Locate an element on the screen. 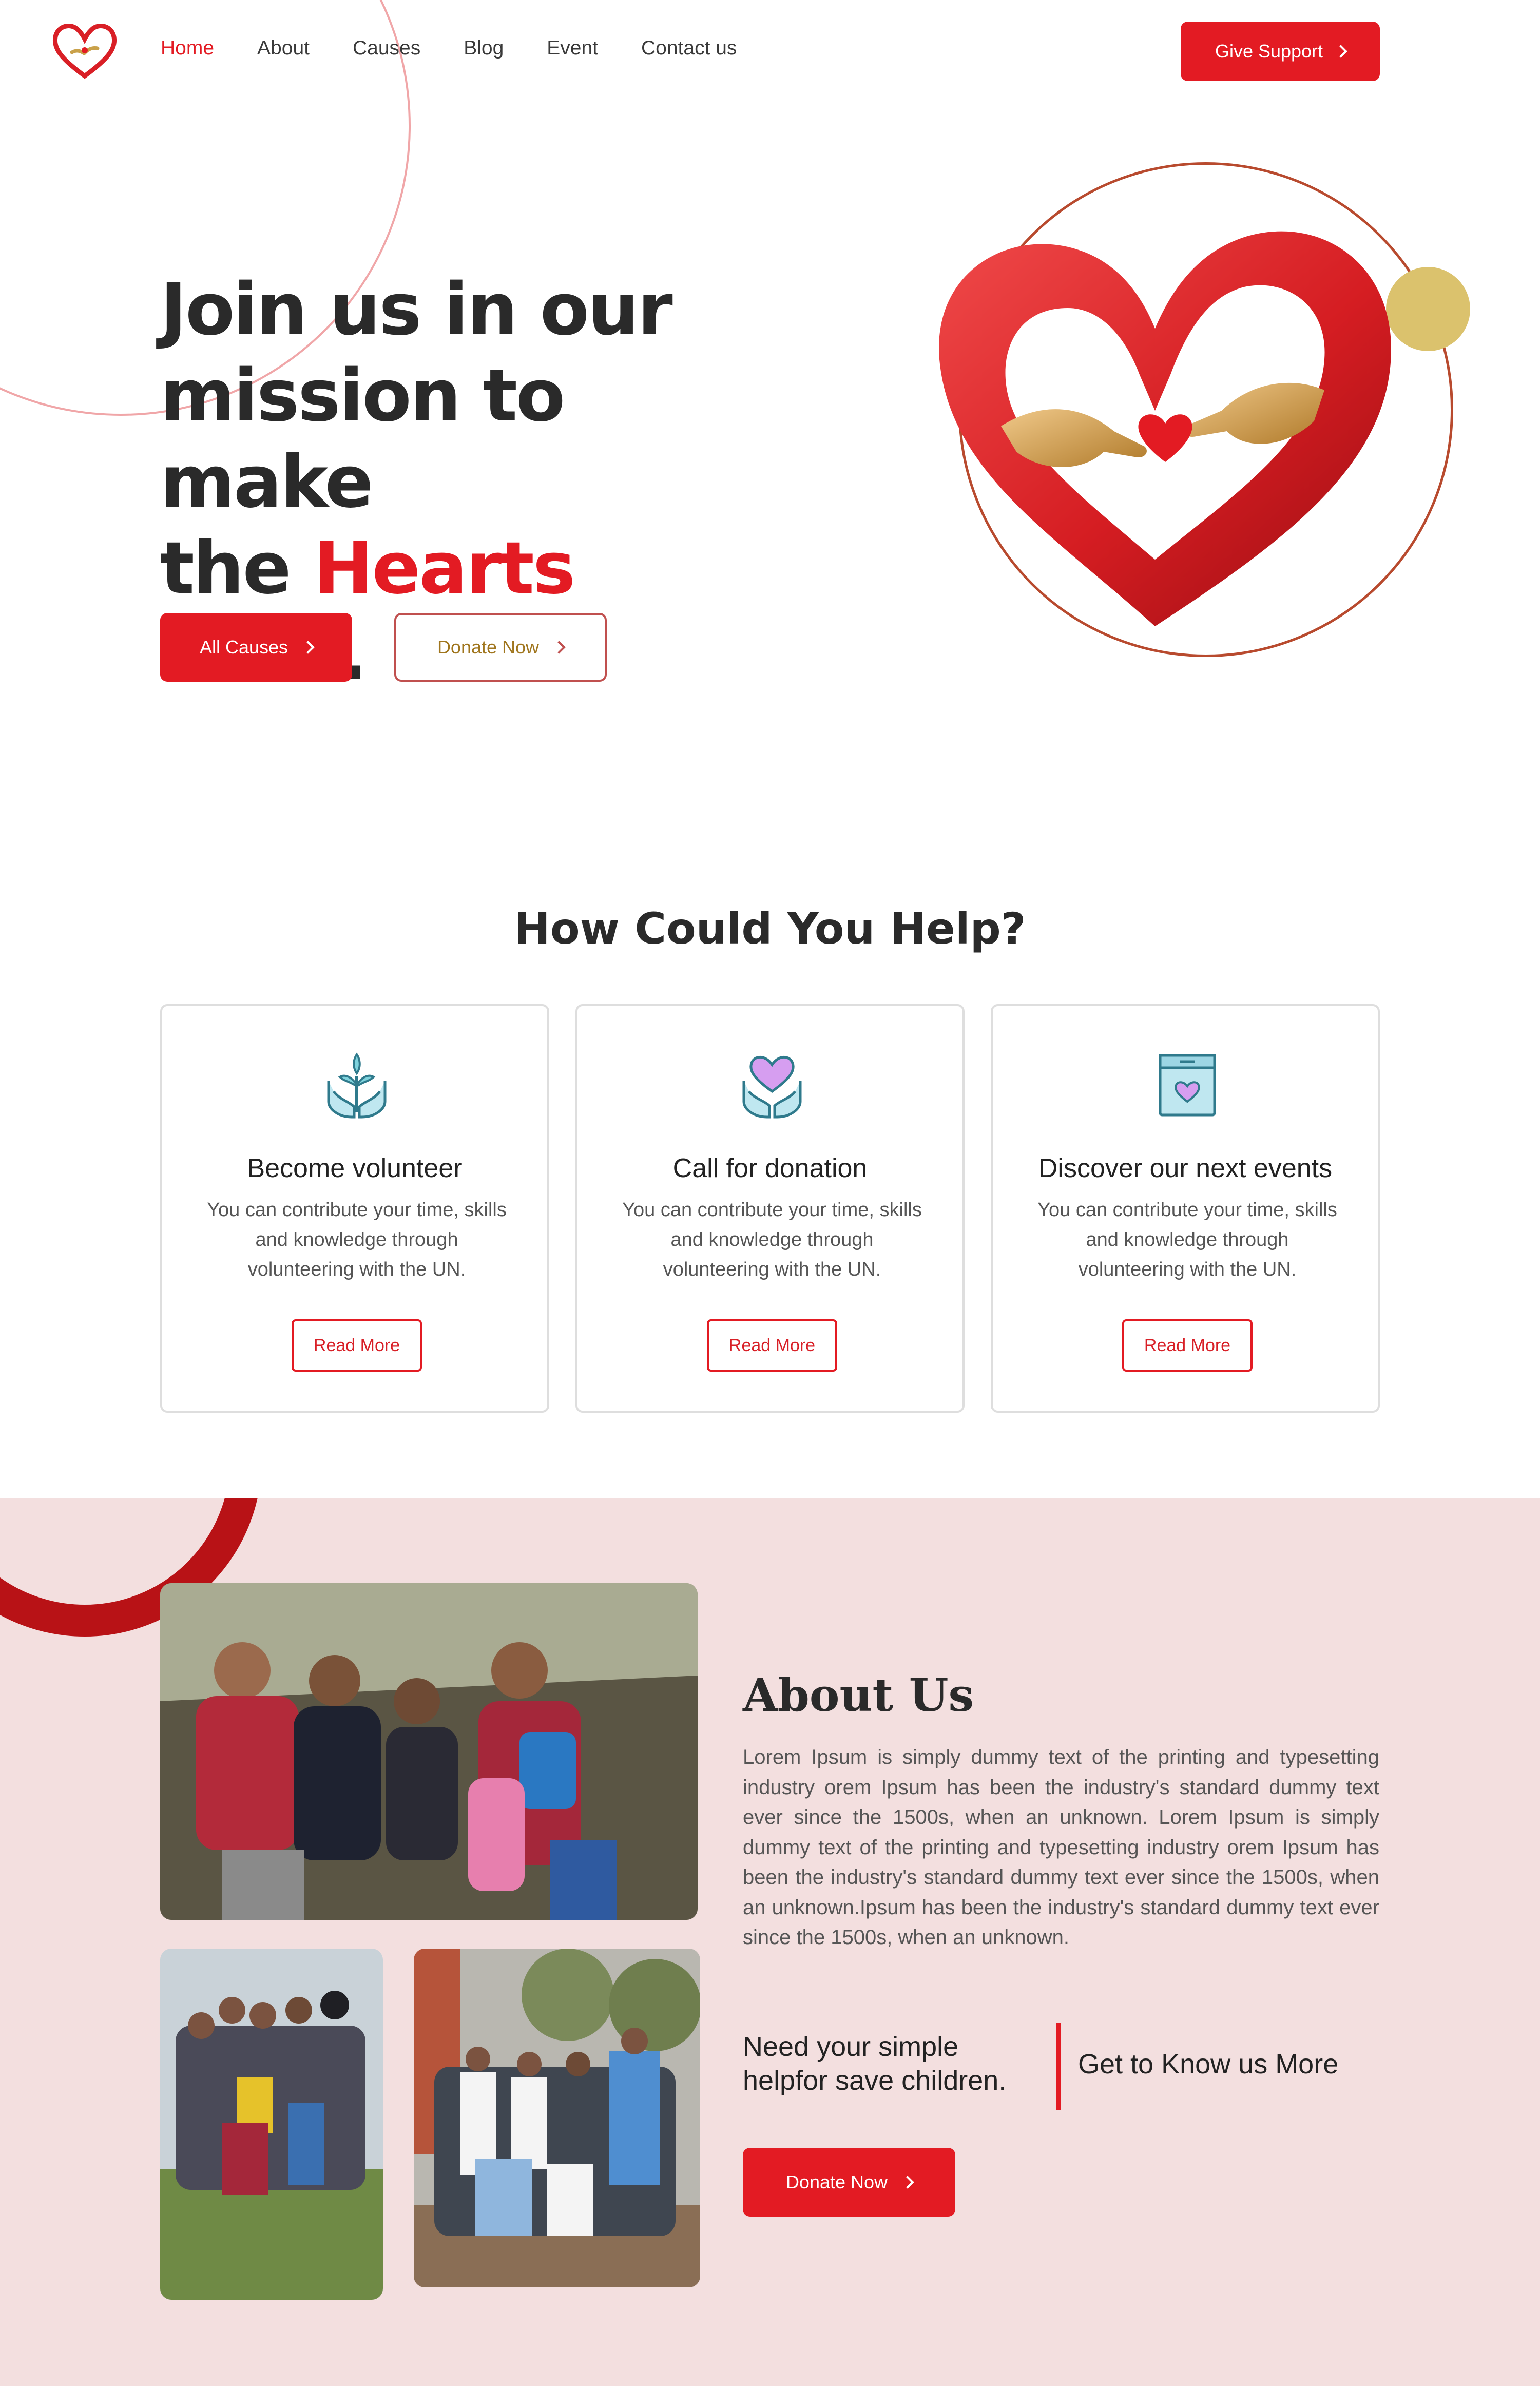 This screenshot has width=1540, height=2386. card-title: Become volunteer is located at coordinates (355, 1168).